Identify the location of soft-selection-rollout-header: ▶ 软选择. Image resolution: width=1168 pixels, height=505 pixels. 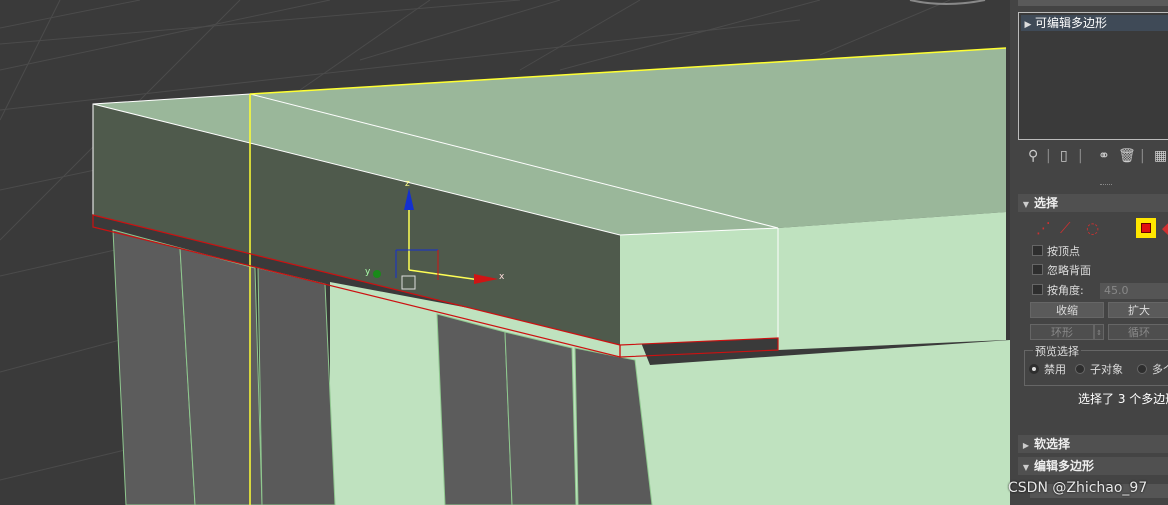
(1093, 444).